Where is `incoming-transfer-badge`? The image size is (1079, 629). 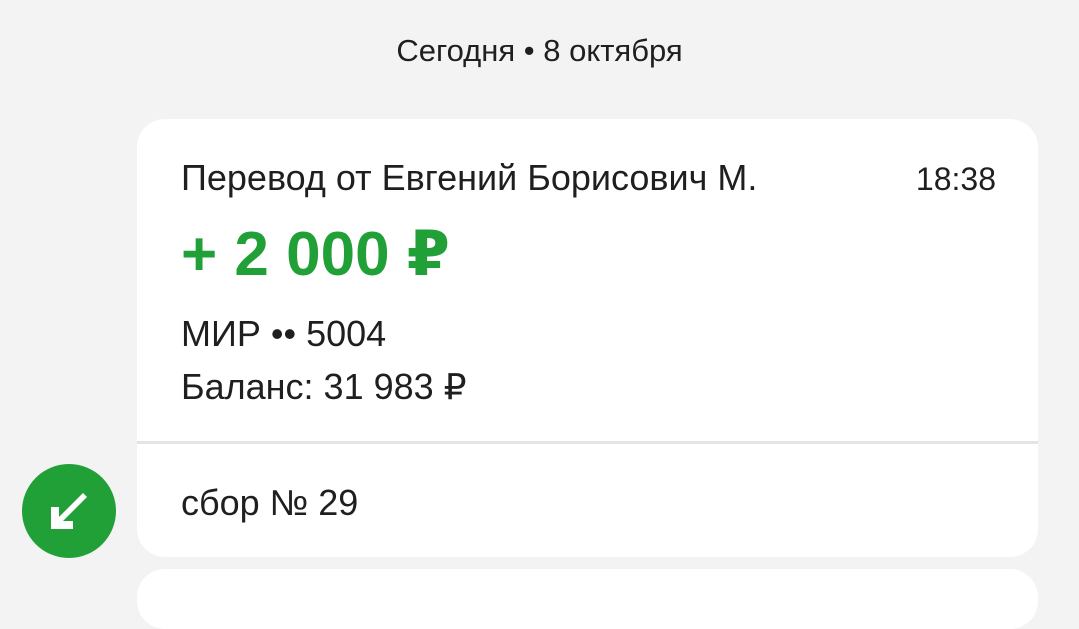
incoming-transfer-badge is located at coordinates (69, 511).